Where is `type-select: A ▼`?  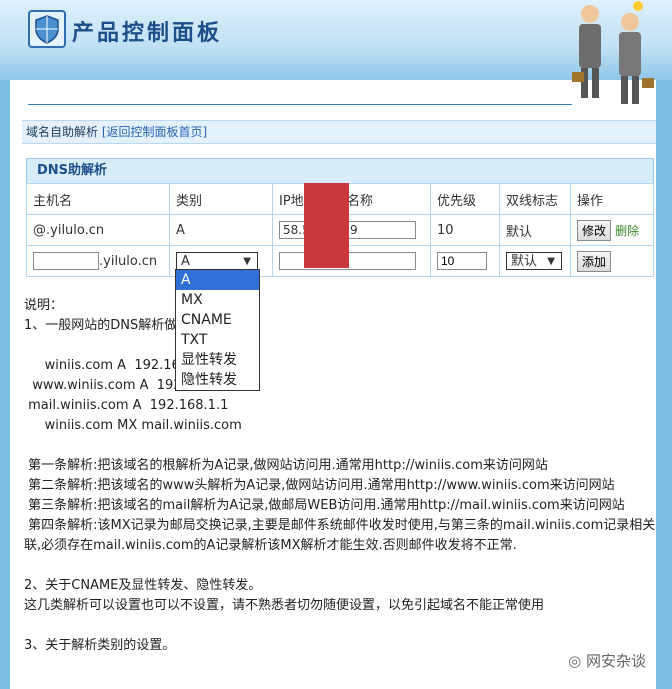
type-select: A ▼ is located at coordinates (217, 261).